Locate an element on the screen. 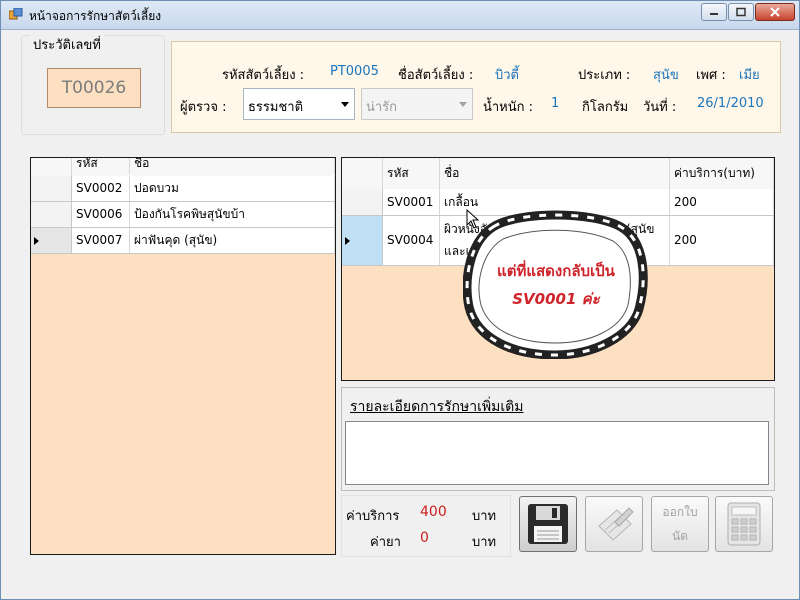  calculator-icon is located at coordinates (744, 524).